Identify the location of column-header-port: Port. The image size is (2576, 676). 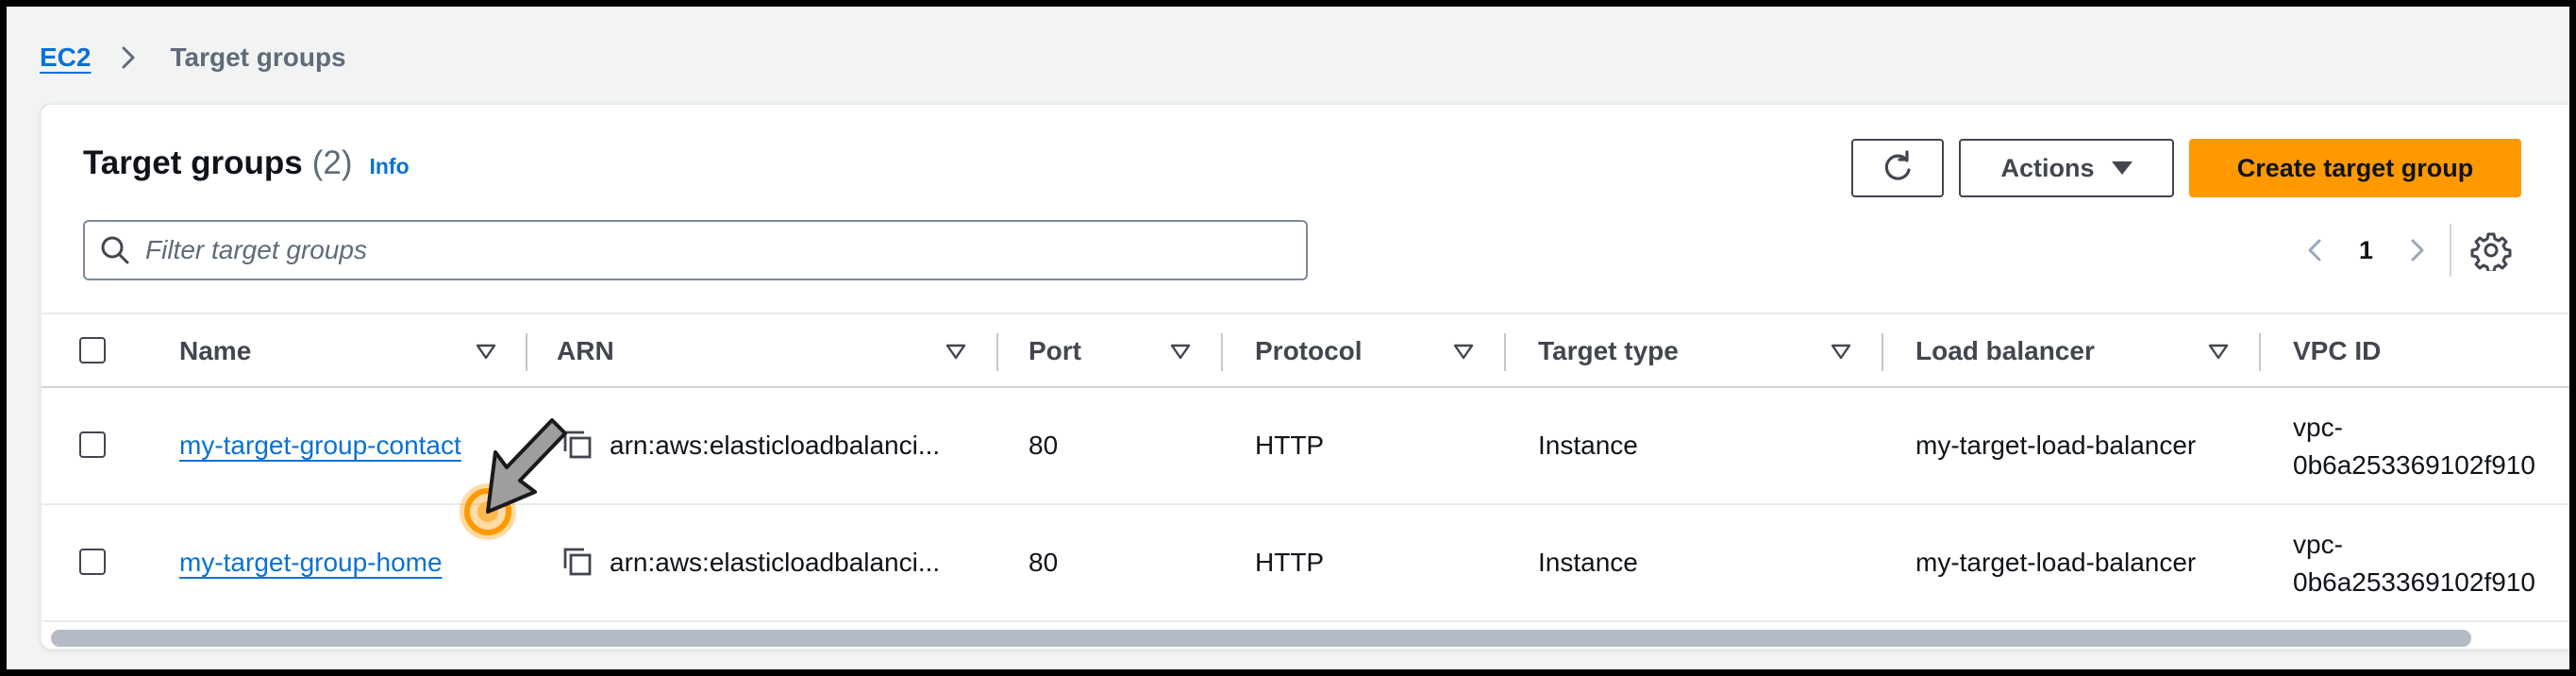
(1055, 351).